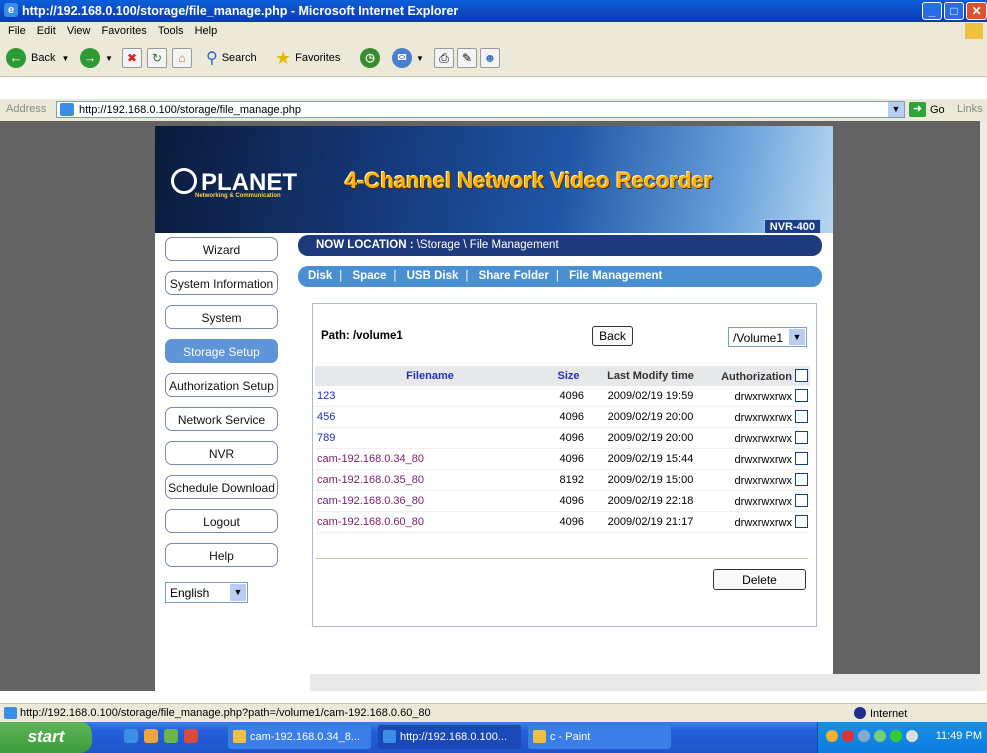  What do you see at coordinates (650, 522) in the screenshot?
I see `file-time: 2009/02/19 21:17` at bounding box center [650, 522].